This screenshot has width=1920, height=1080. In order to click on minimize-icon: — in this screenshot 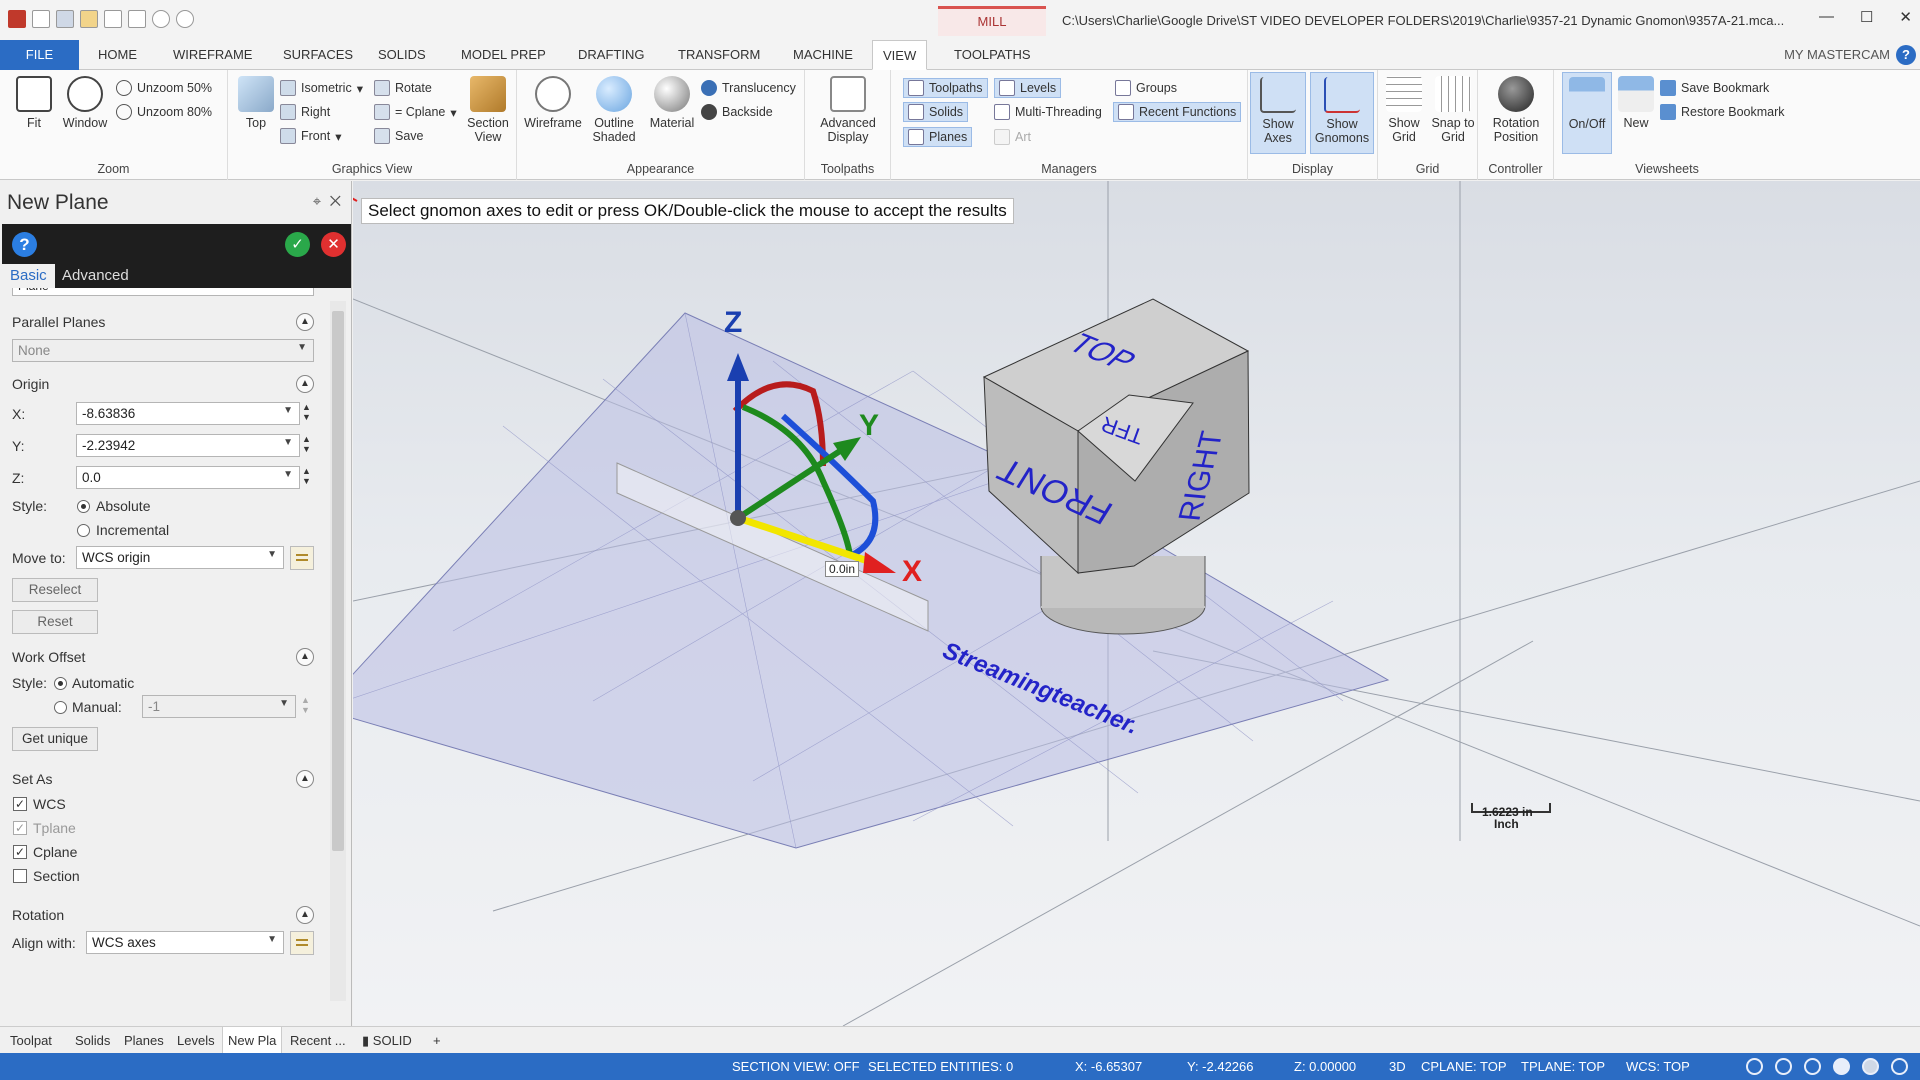, I will do `click(1826, 17)`.